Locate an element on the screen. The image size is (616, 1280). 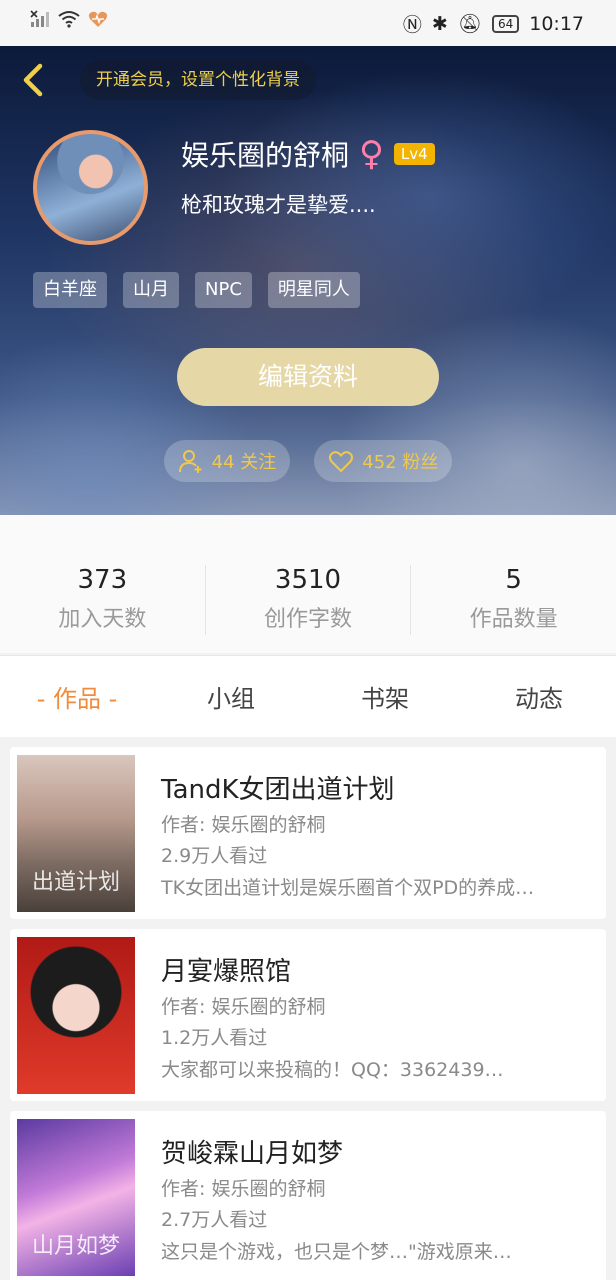
work-cover: 出道计划 is located at coordinates (76, 833).